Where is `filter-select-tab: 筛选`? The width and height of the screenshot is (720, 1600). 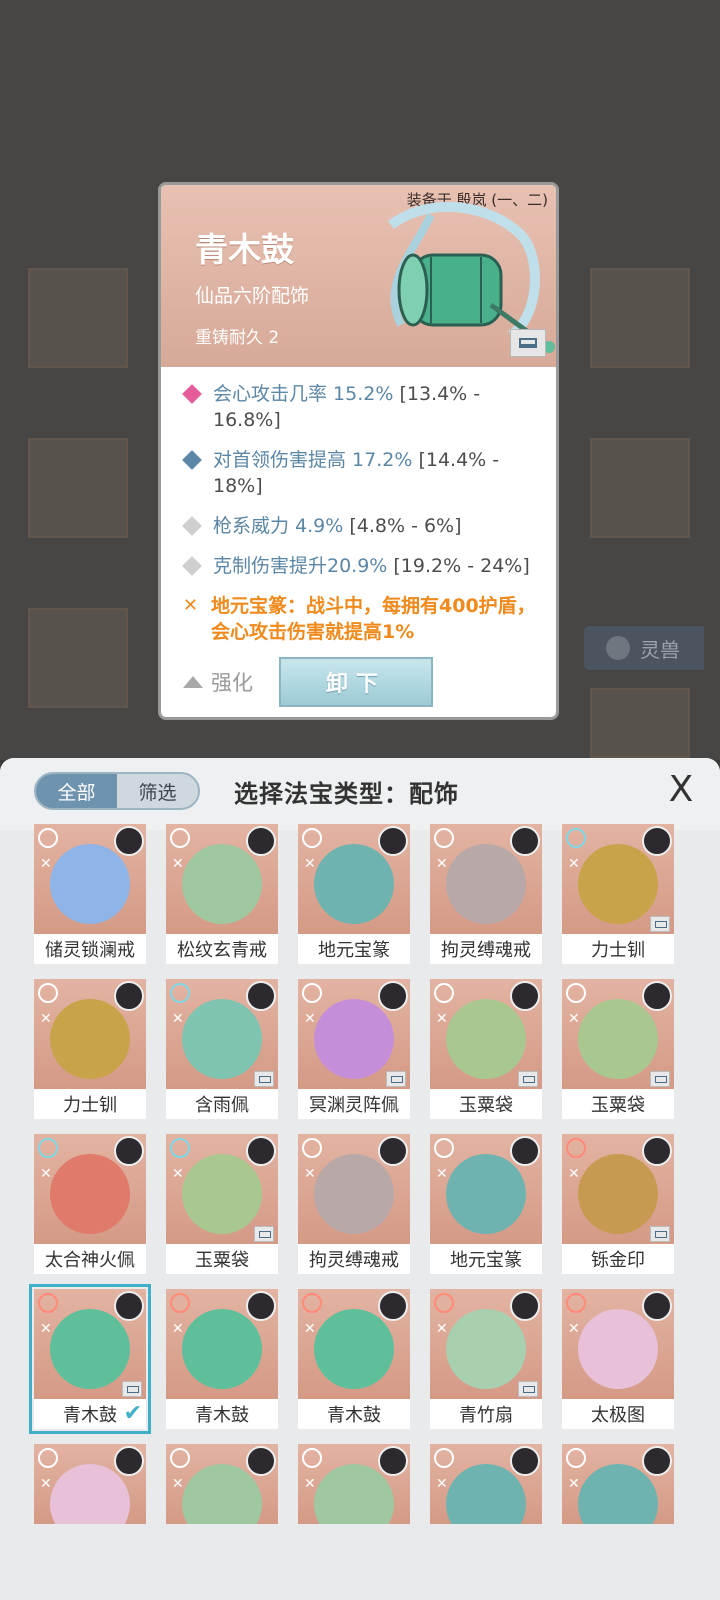
filter-select-tab: 筛选 is located at coordinates (157, 791).